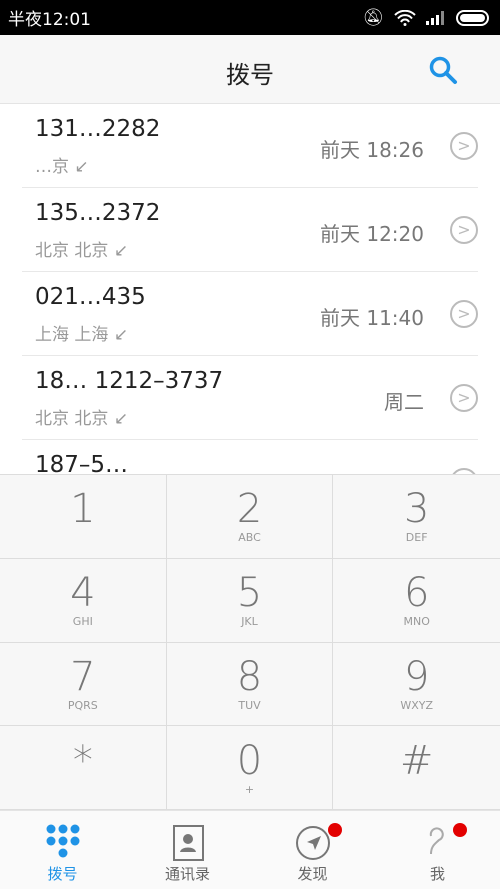  I want to click on call-log-row: 187–5… >, so click(250, 457).